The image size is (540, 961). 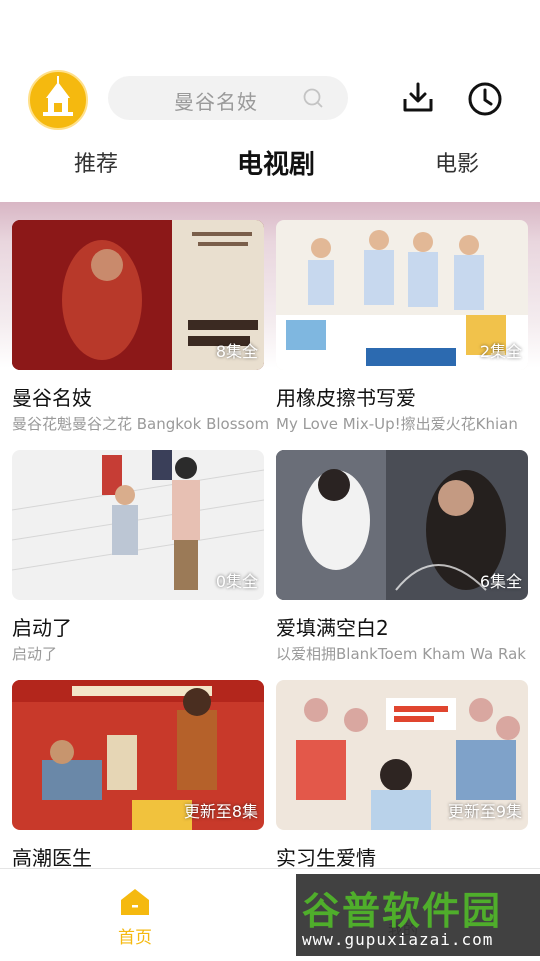 I want to click on drama-card: 2集全 用橡皮擦书写爱 My Love Mix-Up!擦出爱火花Khian, so click(x=402, y=327).